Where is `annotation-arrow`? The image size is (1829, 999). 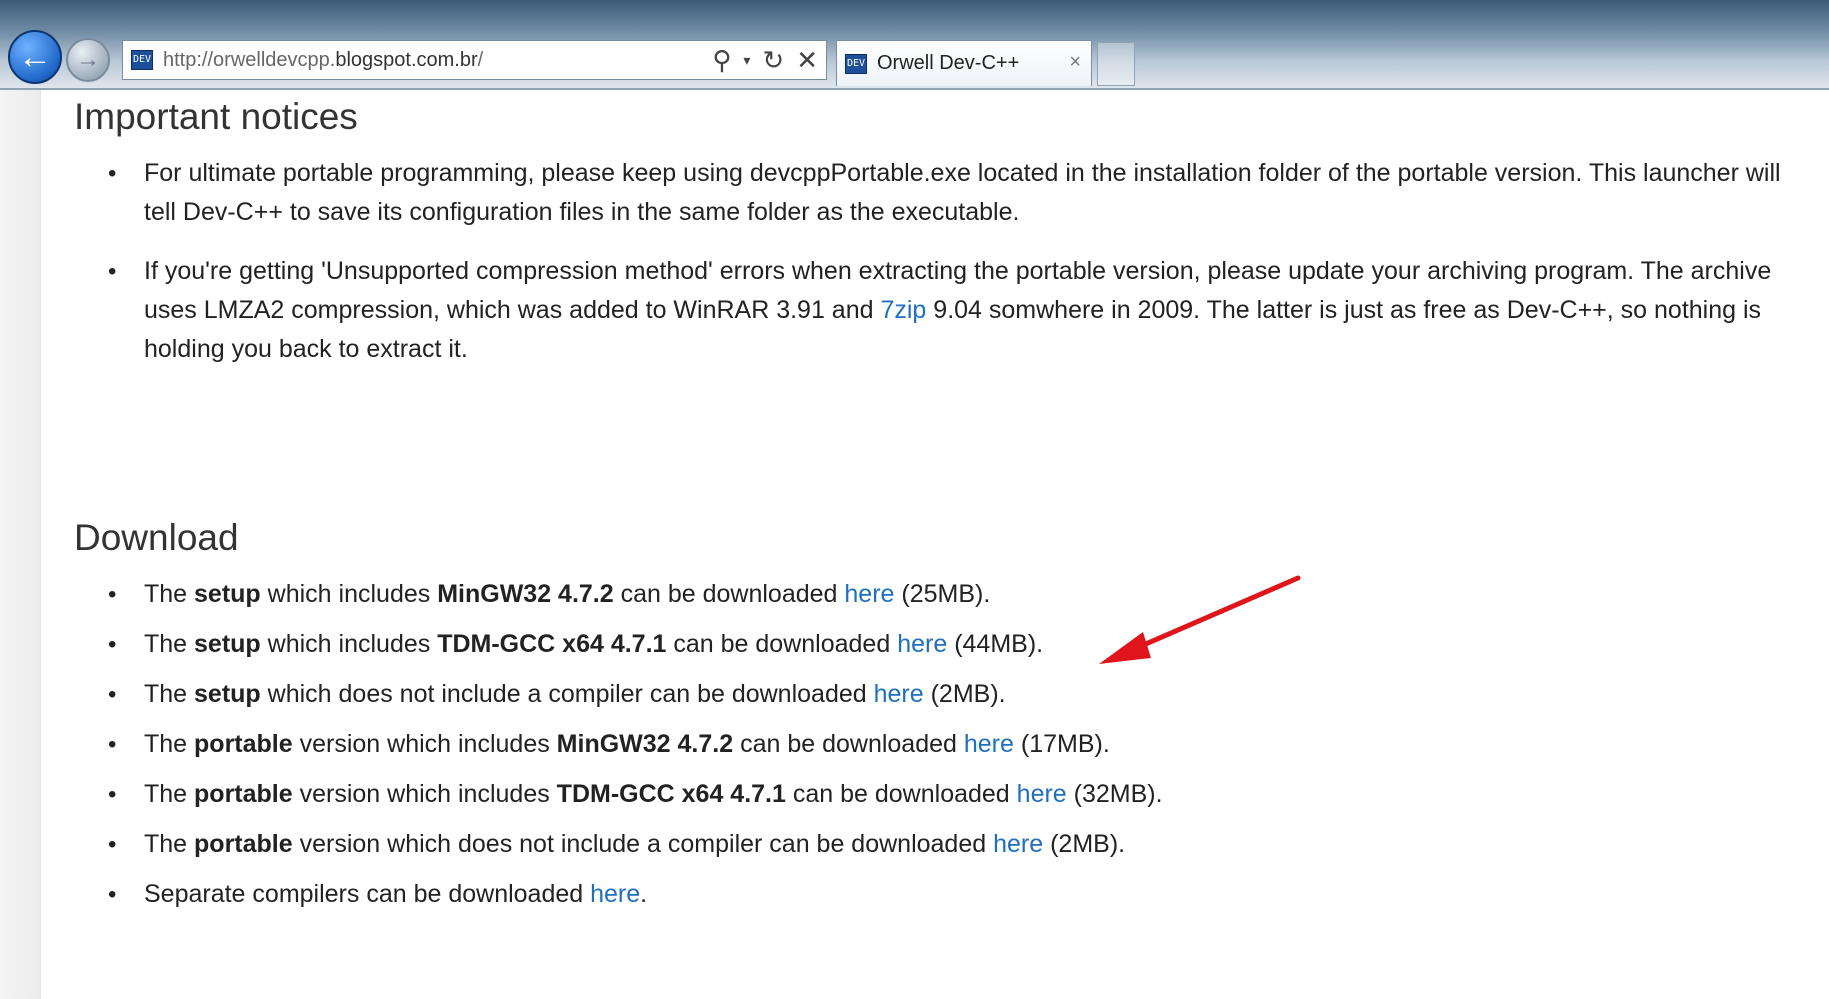 annotation-arrow is located at coordinates (1200, 619).